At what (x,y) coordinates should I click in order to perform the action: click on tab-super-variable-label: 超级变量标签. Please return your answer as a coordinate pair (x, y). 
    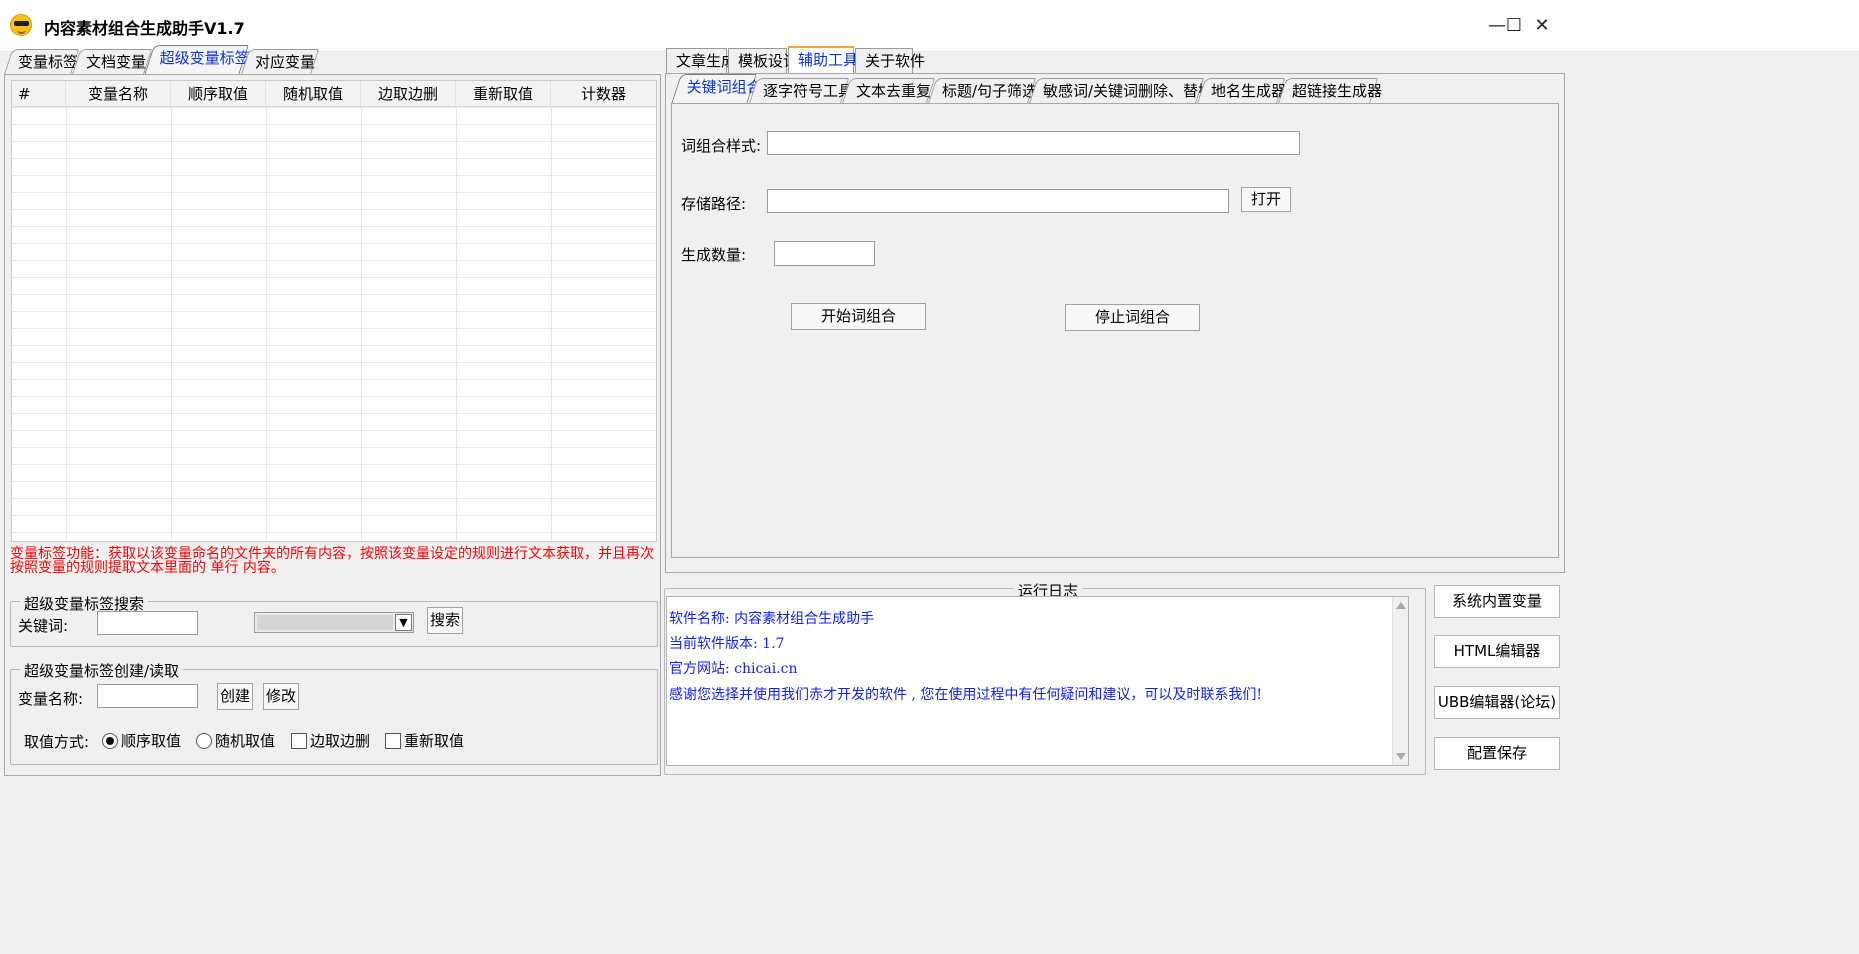
    Looking at the image, I should click on (197, 60).